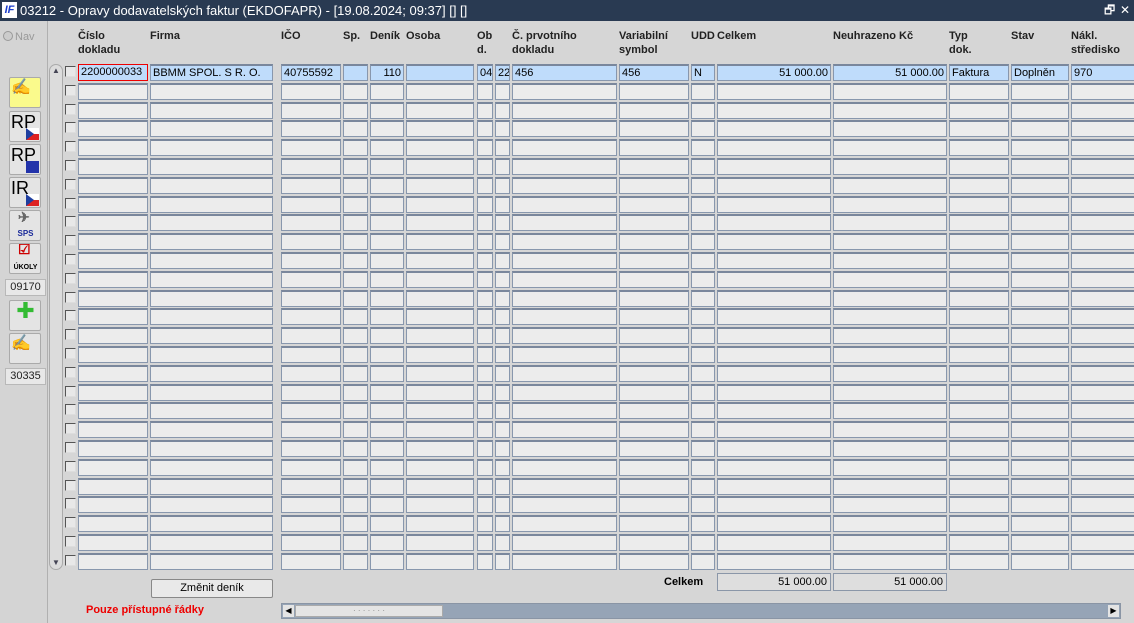  Describe the element at coordinates (774, 72) in the screenshot. I see `cell-celkem: 51 000.00` at that location.